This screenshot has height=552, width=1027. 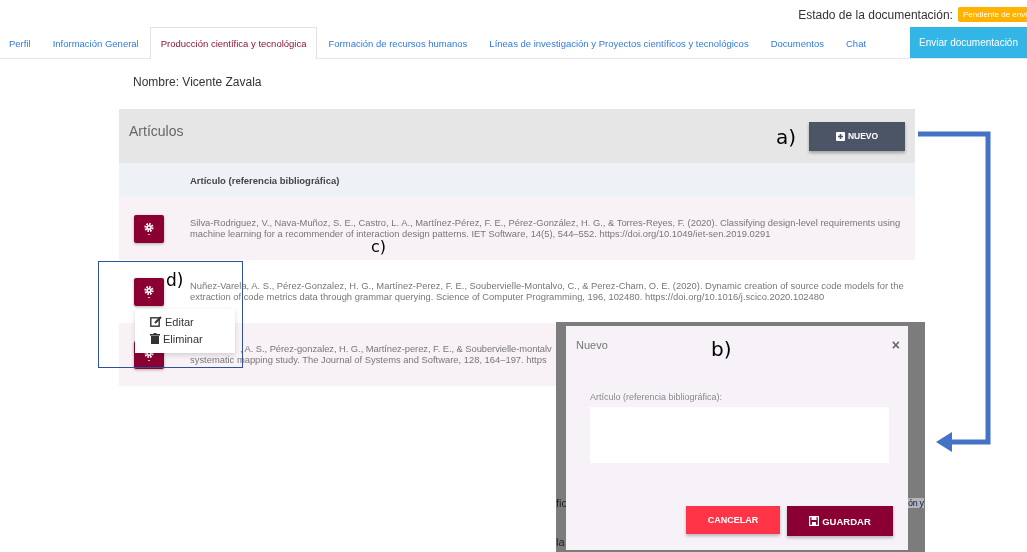 I want to click on tab: Producción científica y tecnológica, so click(x=233, y=43).